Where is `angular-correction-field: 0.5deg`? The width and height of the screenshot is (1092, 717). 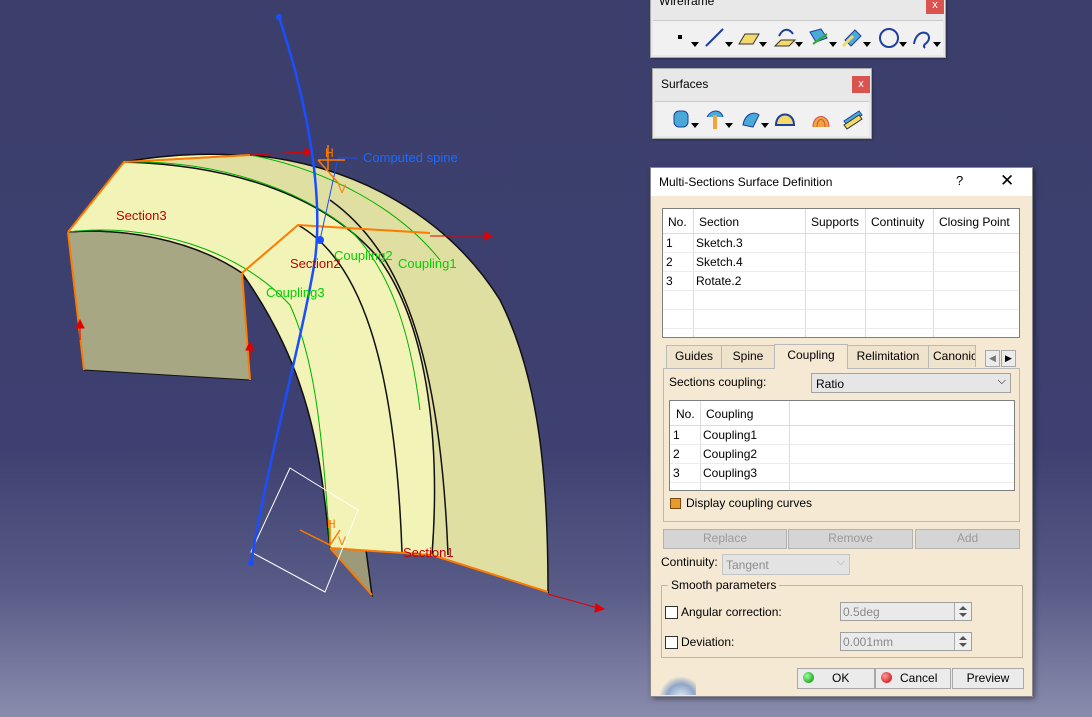
angular-correction-field: 0.5deg is located at coordinates (906, 611).